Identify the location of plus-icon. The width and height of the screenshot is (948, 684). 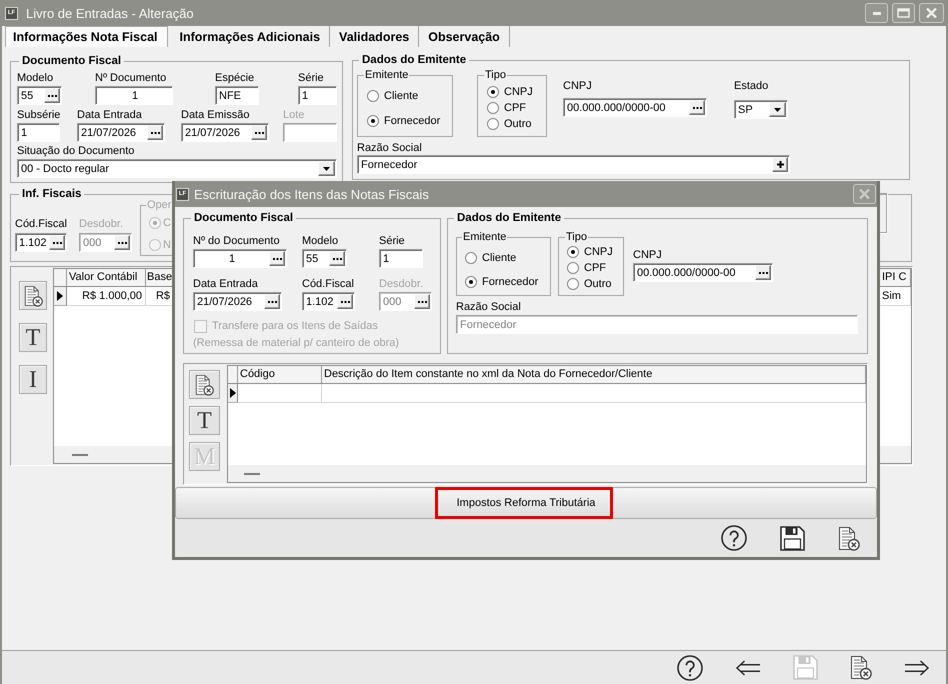
(780, 164).